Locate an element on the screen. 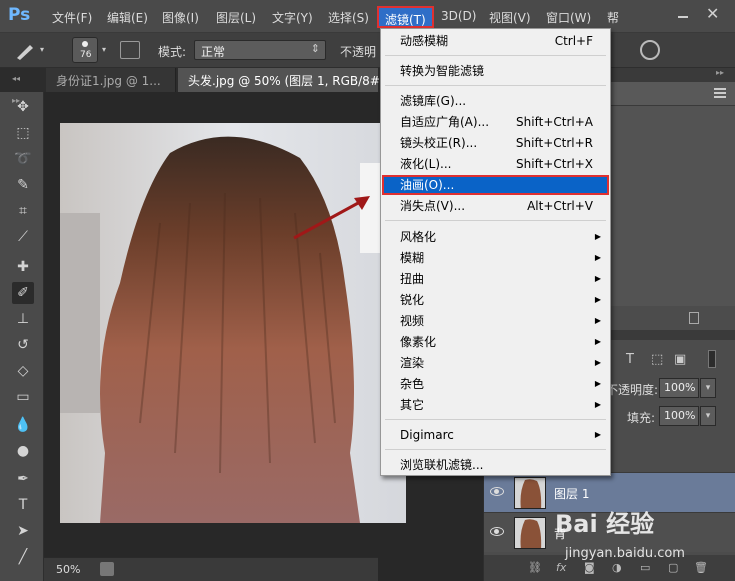  dodge-tool-icon: ● is located at coordinates (23, 451).